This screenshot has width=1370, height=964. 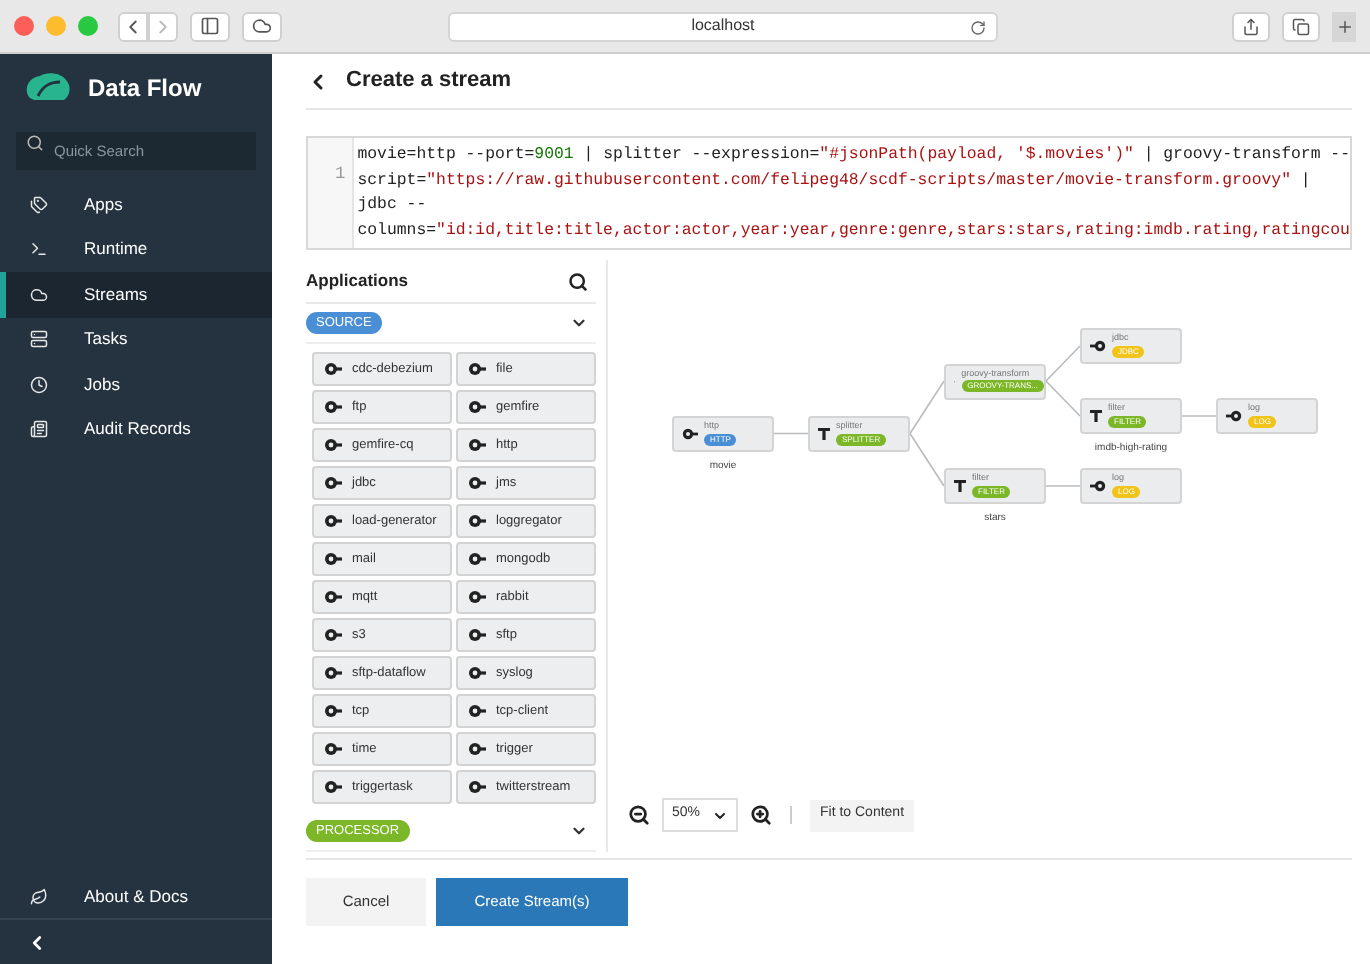 I want to click on nav-item: Apps, so click(x=136, y=204).